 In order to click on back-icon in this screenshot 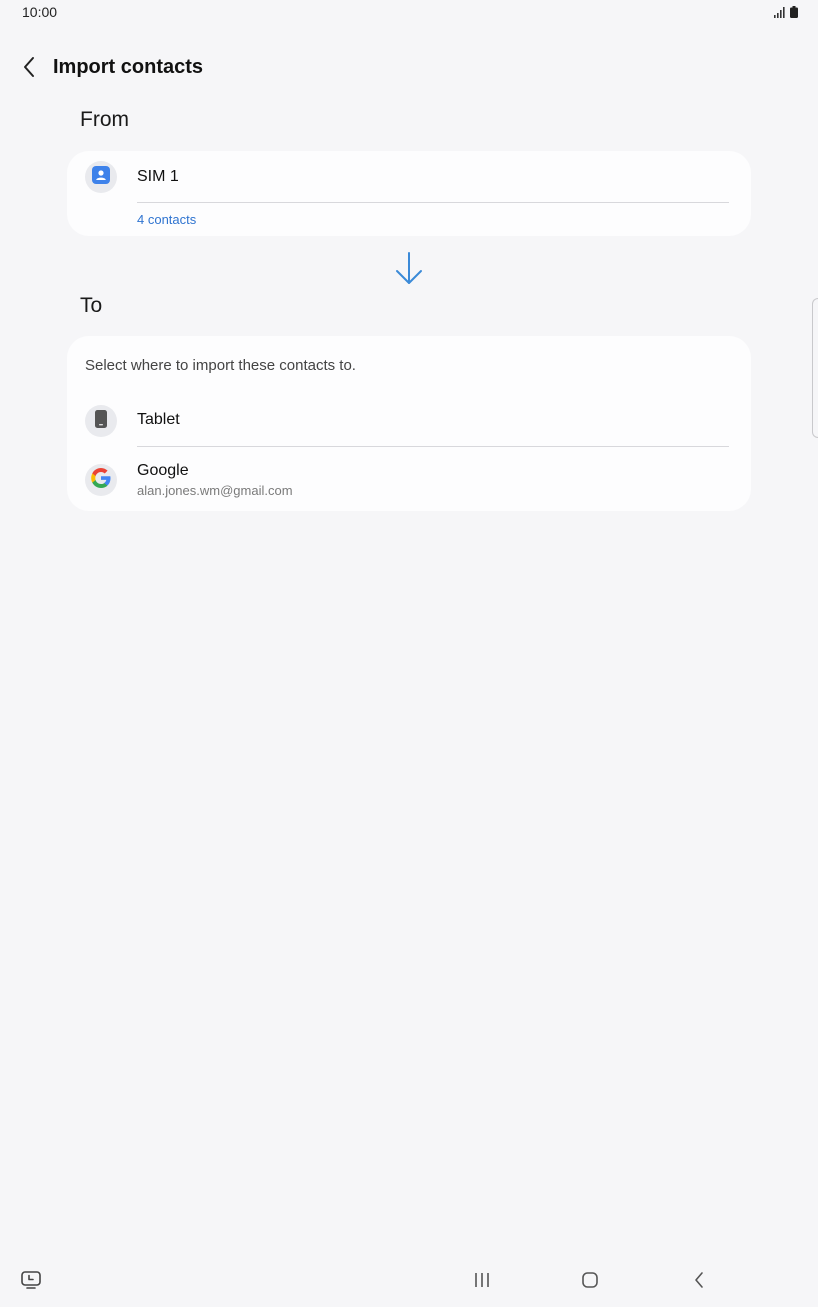, I will do `click(699, 1282)`.